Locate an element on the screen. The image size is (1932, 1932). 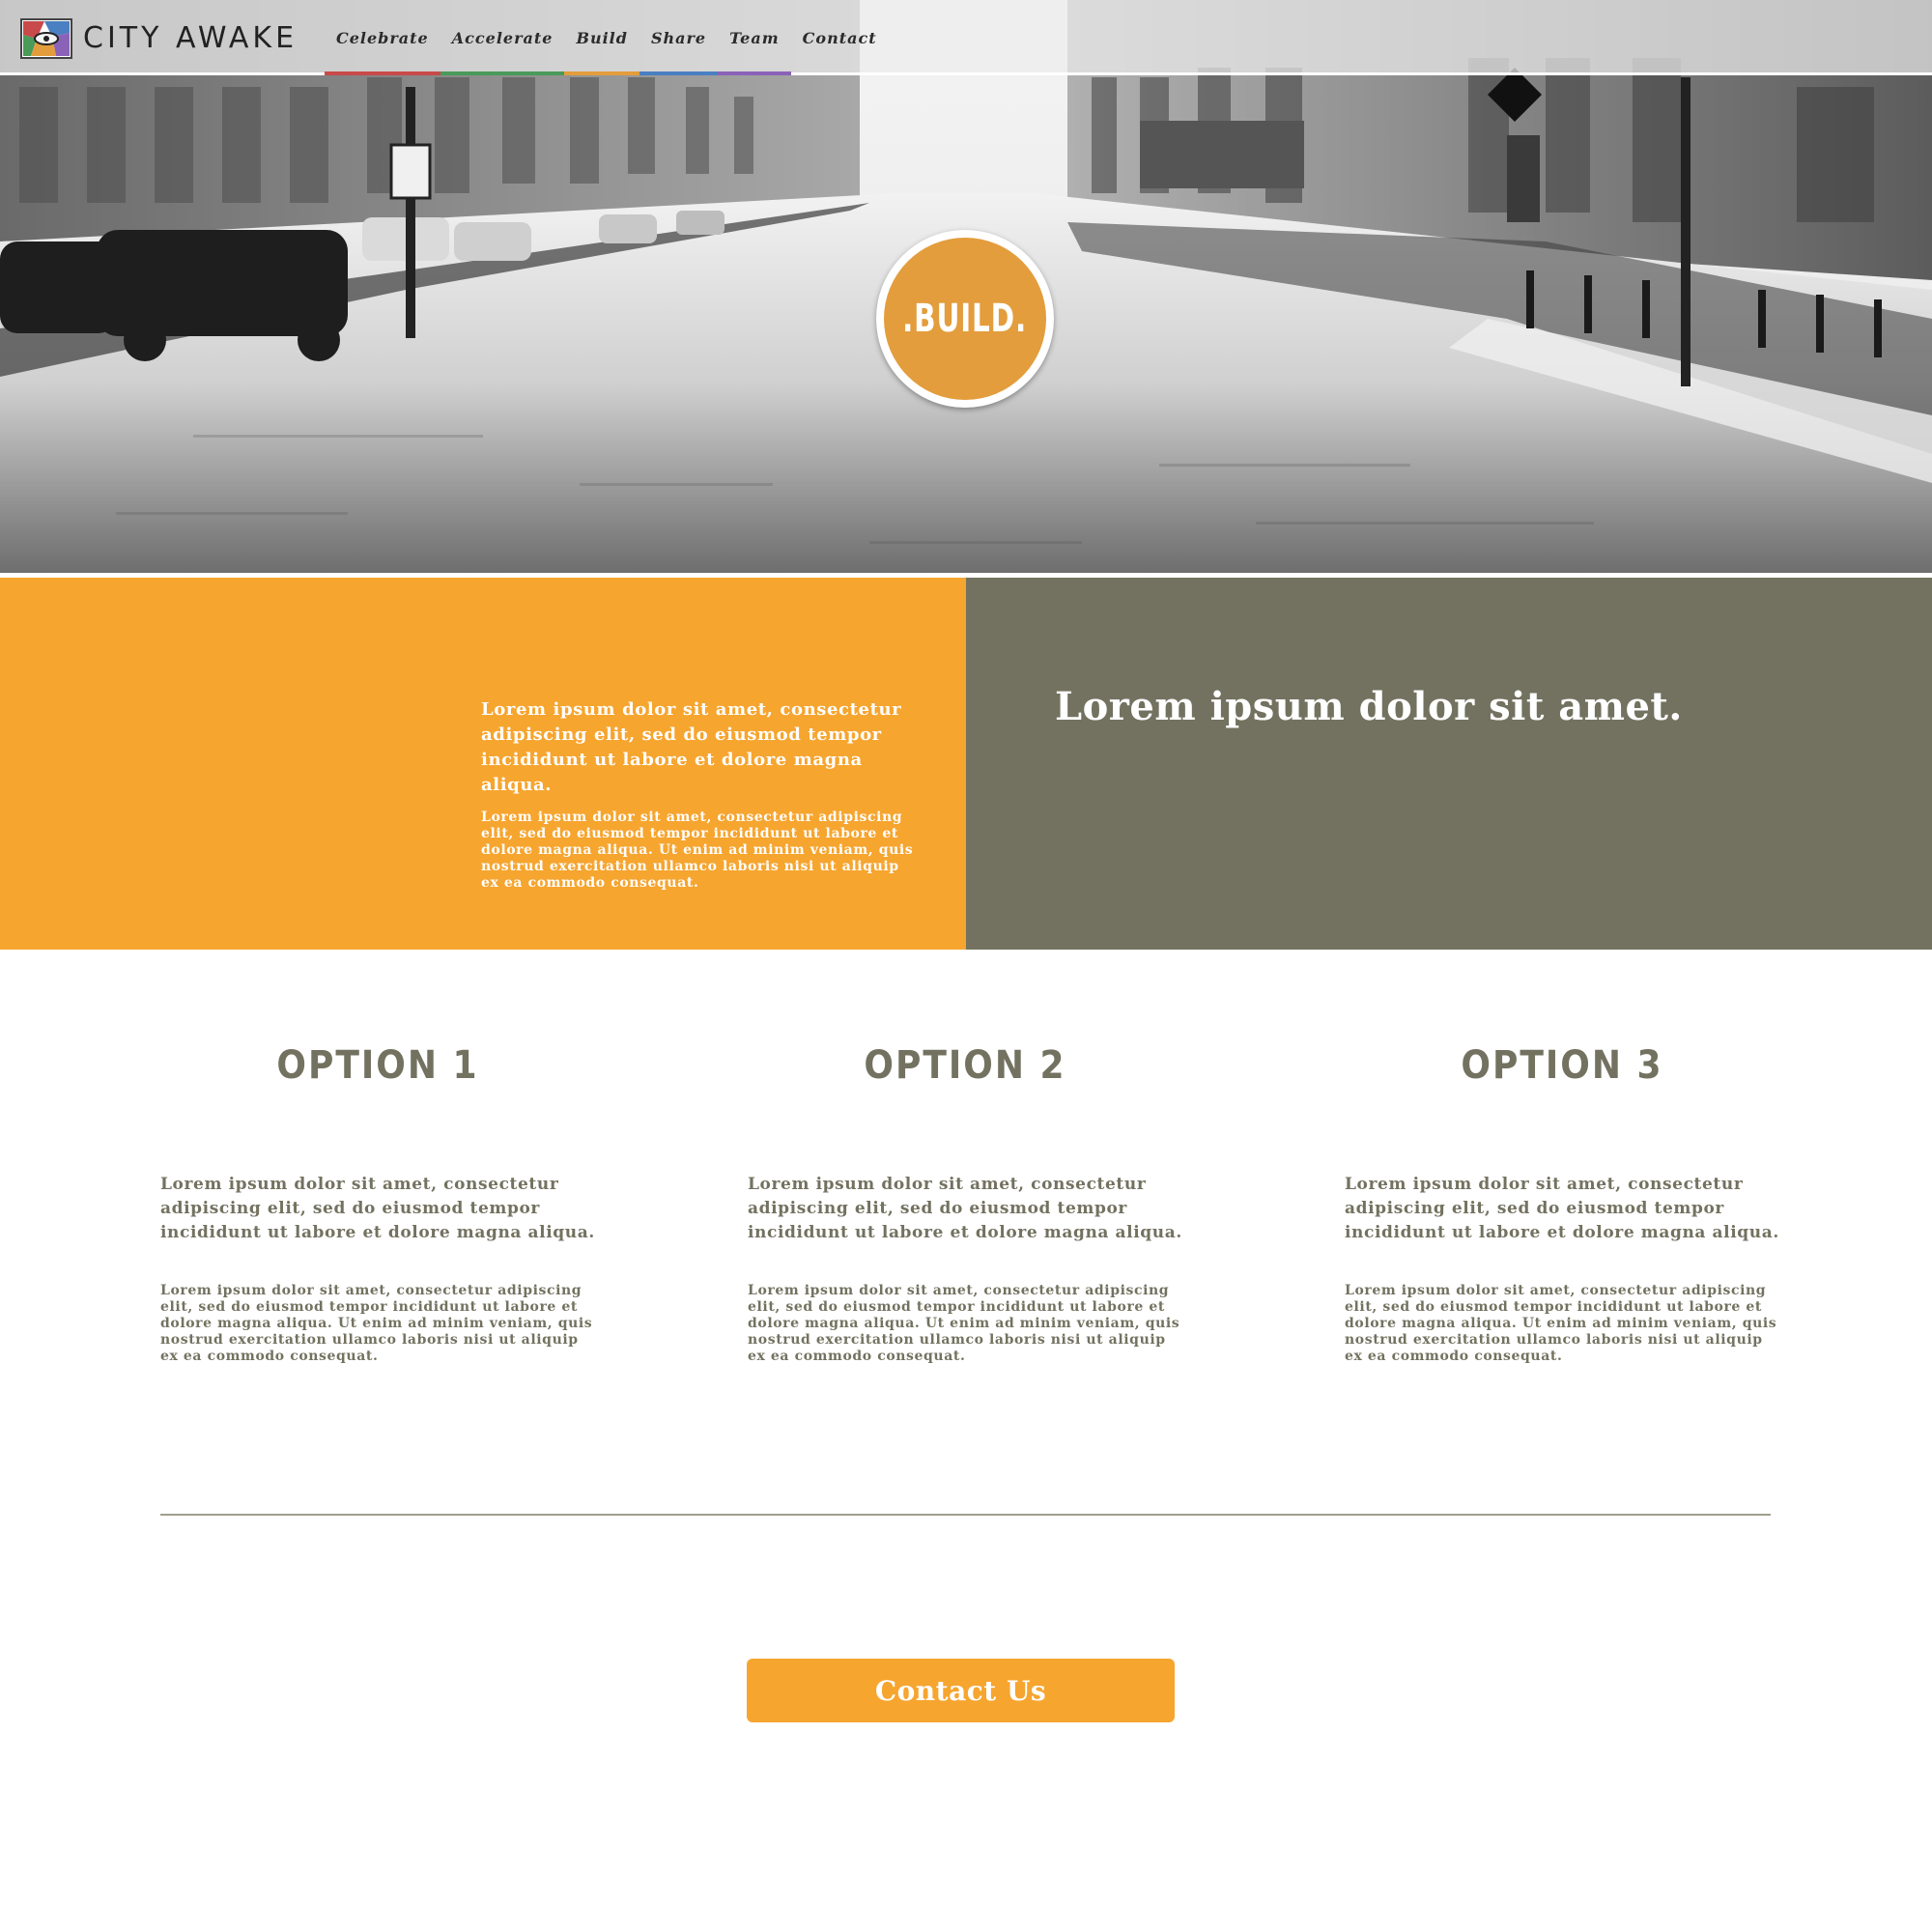
nav-item-build: Build is located at coordinates (601, 48).